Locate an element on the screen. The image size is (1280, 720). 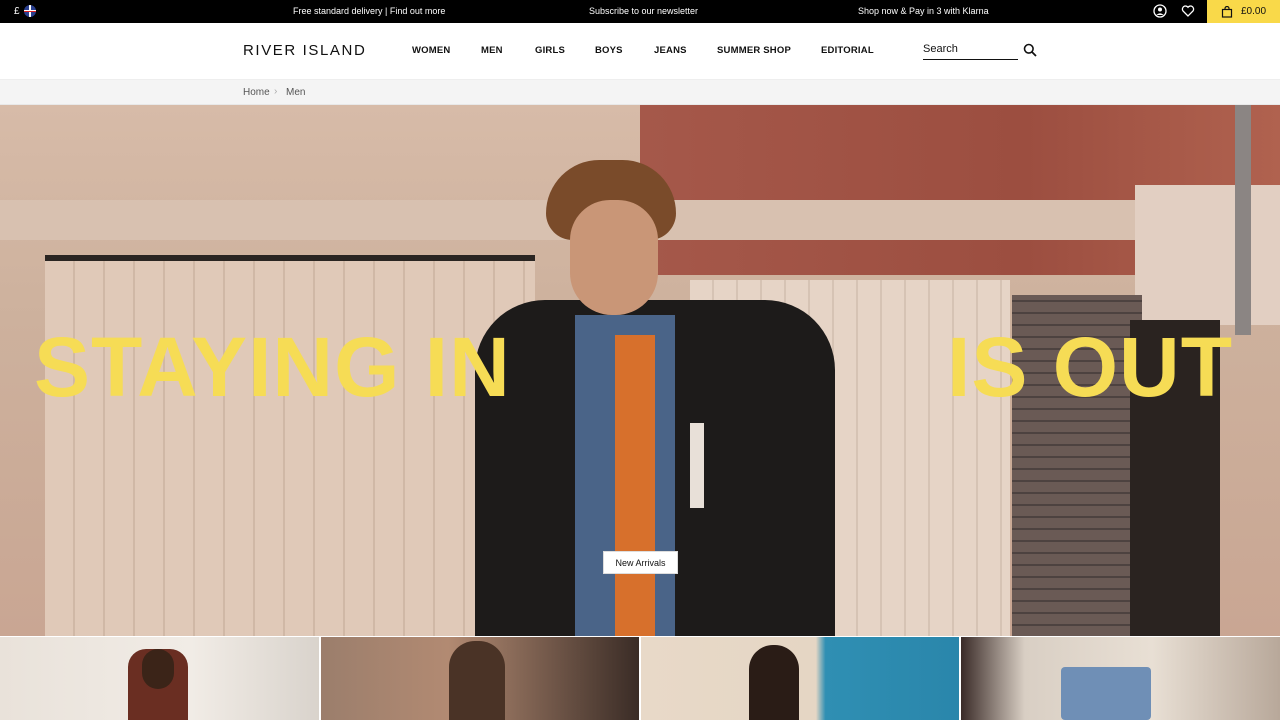
bag-button: £0.00 is located at coordinates (1243, 11).